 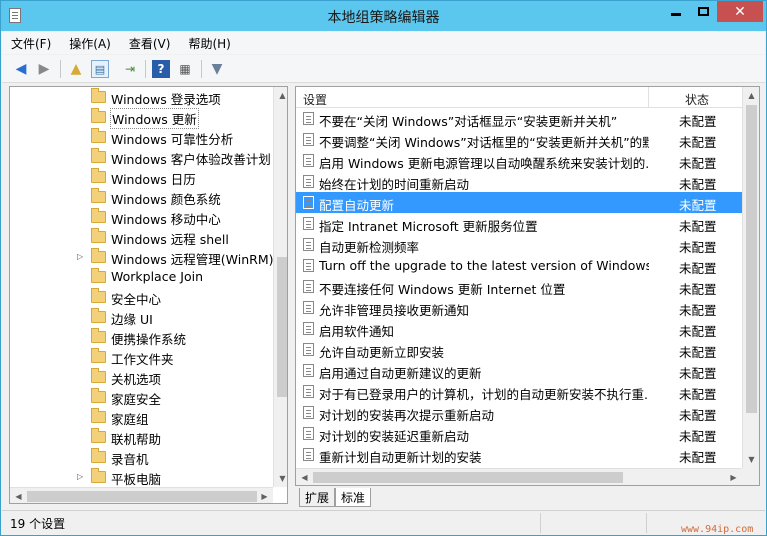 I want to click on list-hscroll-thumb, so click(x=468, y=477).